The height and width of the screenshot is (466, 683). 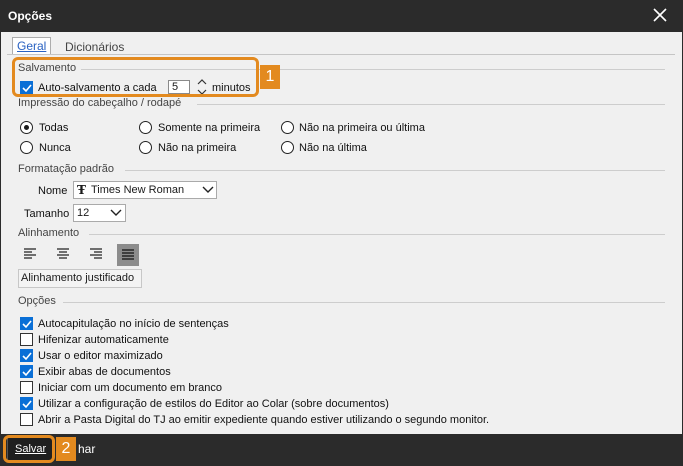 What do you see at coordinates (102, 103) in the screenshot?
I see `header-print-heading: Impressão do cabeçalho / rodapé` at bounding box center [102, 103].